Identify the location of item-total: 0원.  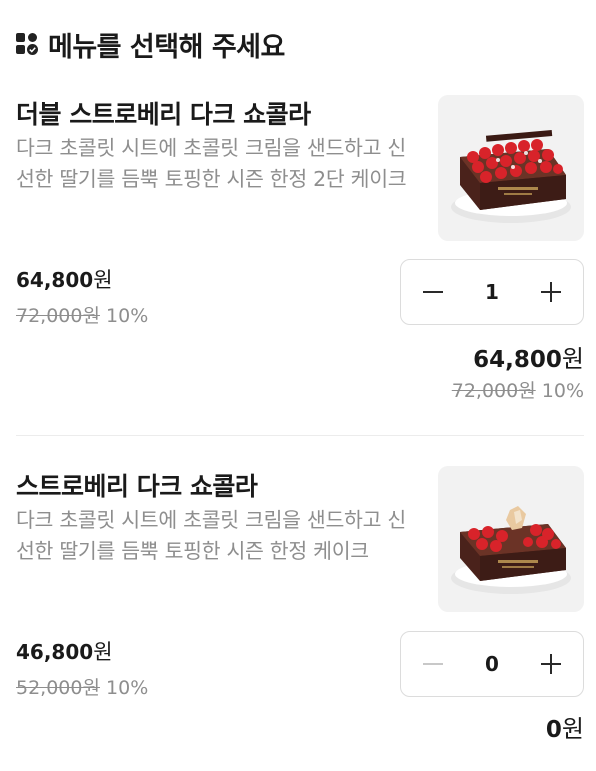
(565, 726).